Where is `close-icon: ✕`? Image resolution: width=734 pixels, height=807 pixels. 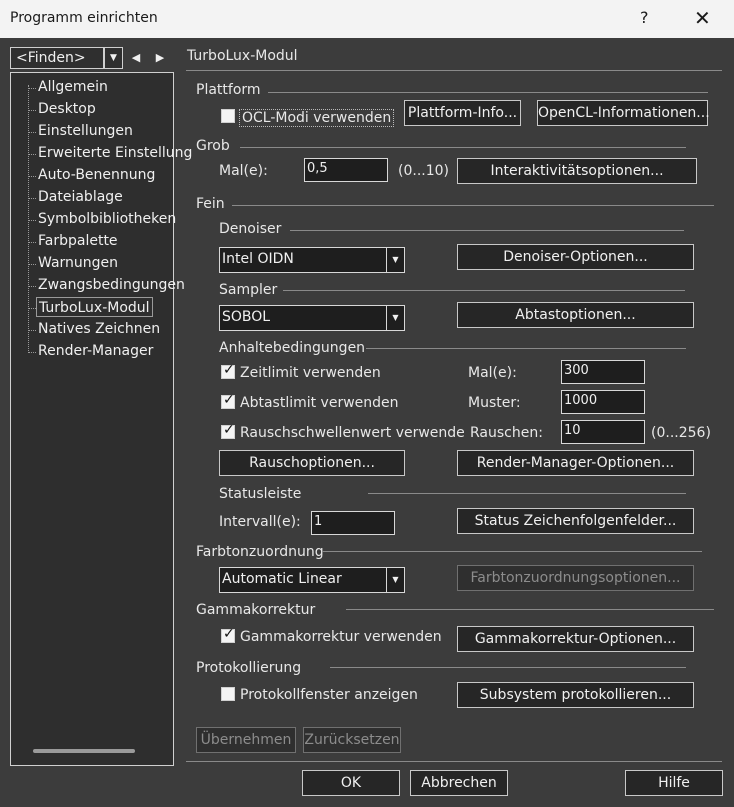 close-icon: ✕ is located at coordinates (702, 18).